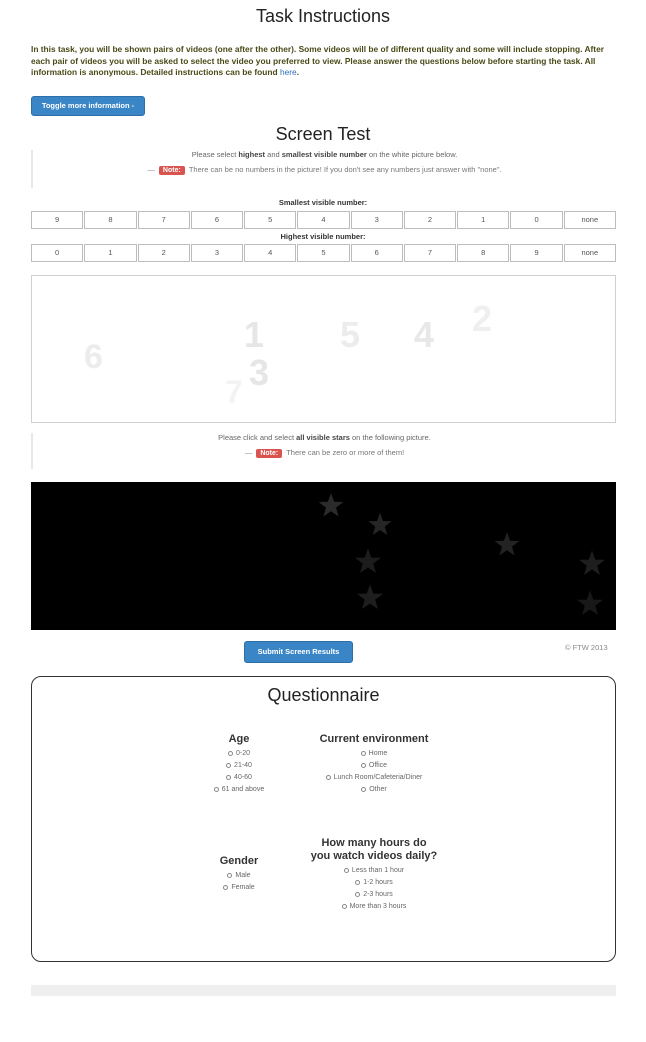  What do you see at coordinates (374, 790) in the screenshot?
I see `environment-option: Other` at bounding box center [374, 790].